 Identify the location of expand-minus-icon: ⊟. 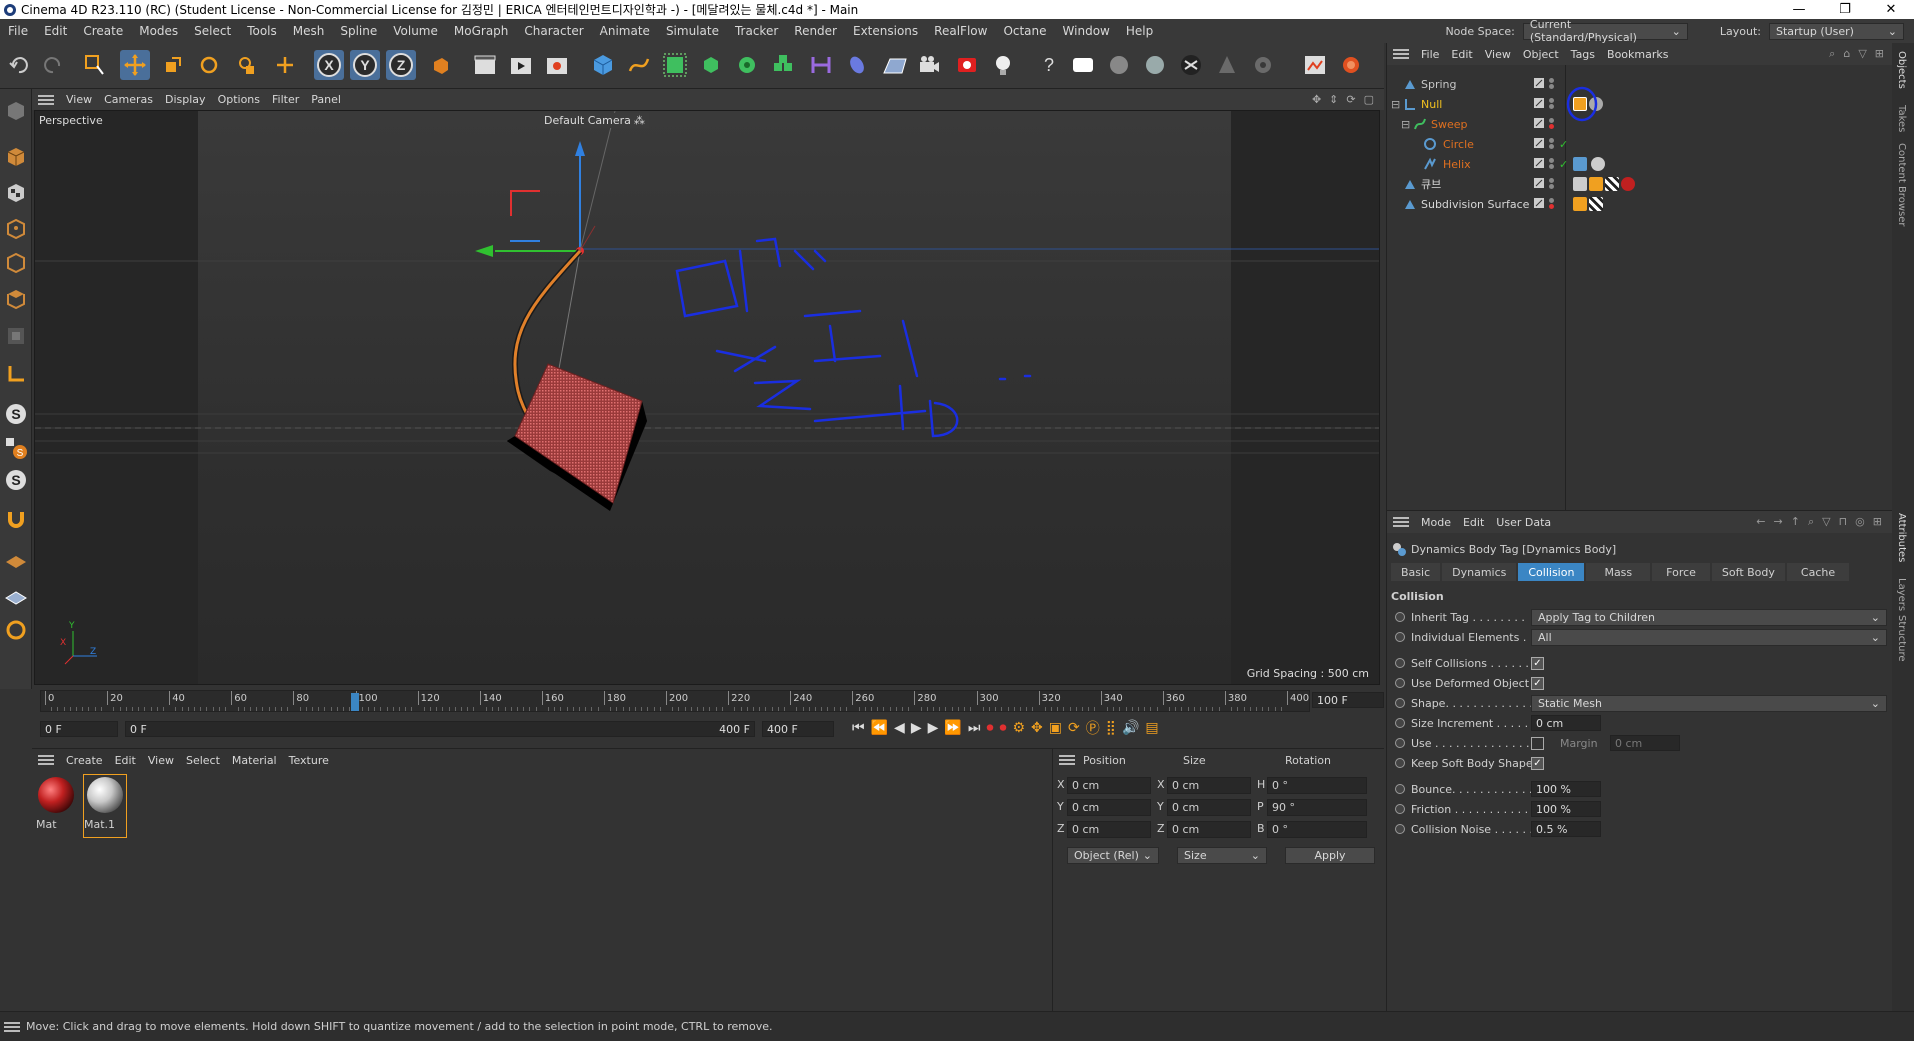
(1395, 104).